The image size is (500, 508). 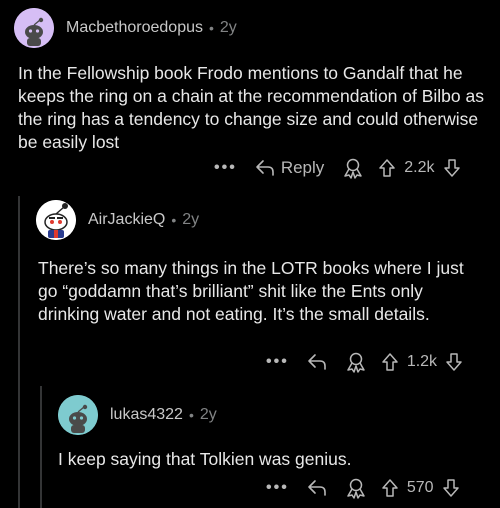 I want to click on vote-control: 570, so click(x=420, y=488).